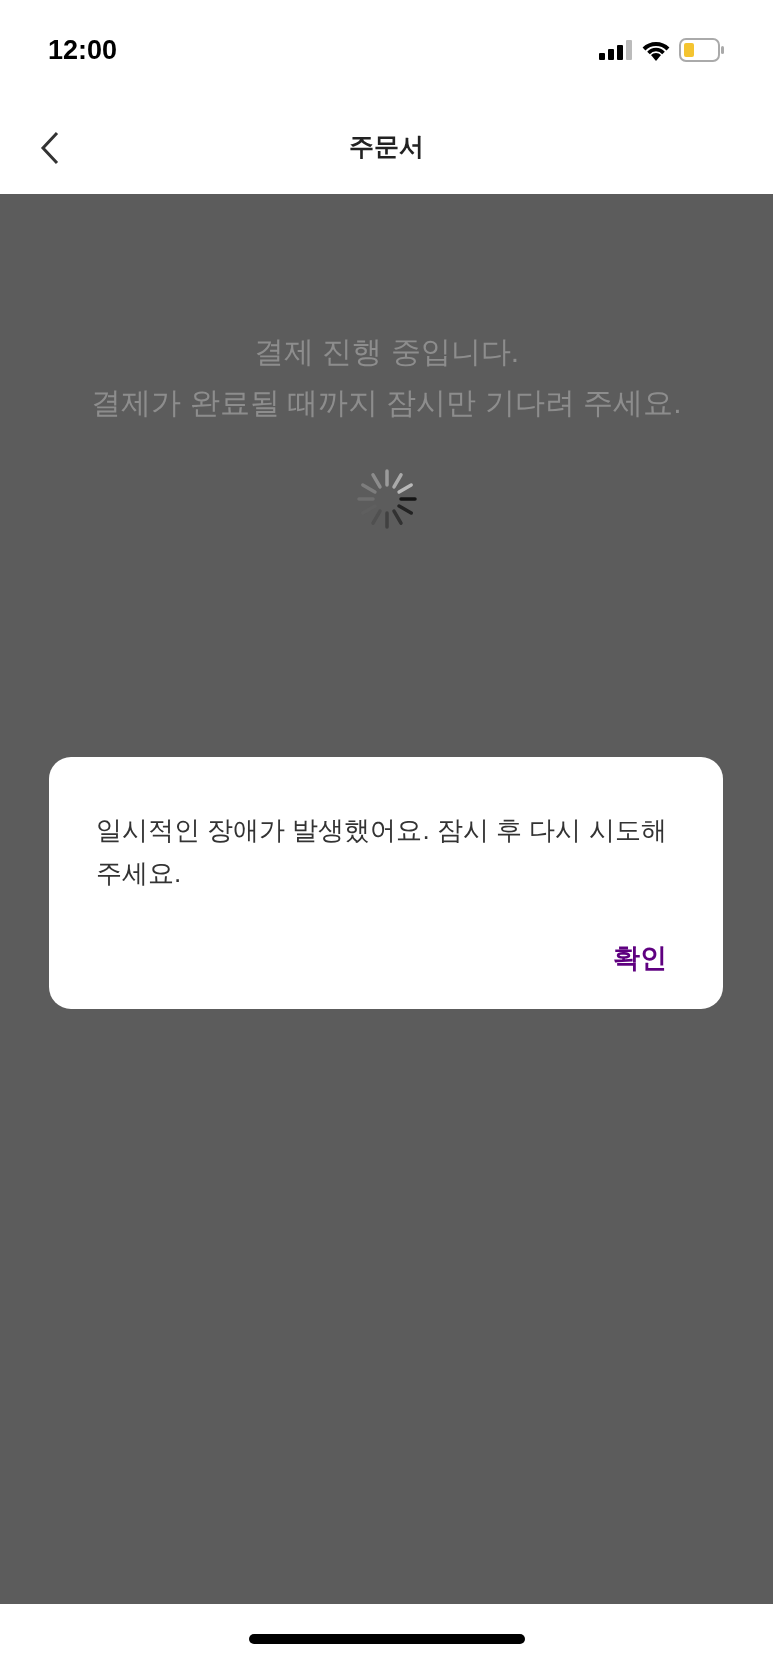 This screenshot has height=1674, width=773. I want to click on battery-icon, so click(702, 50).